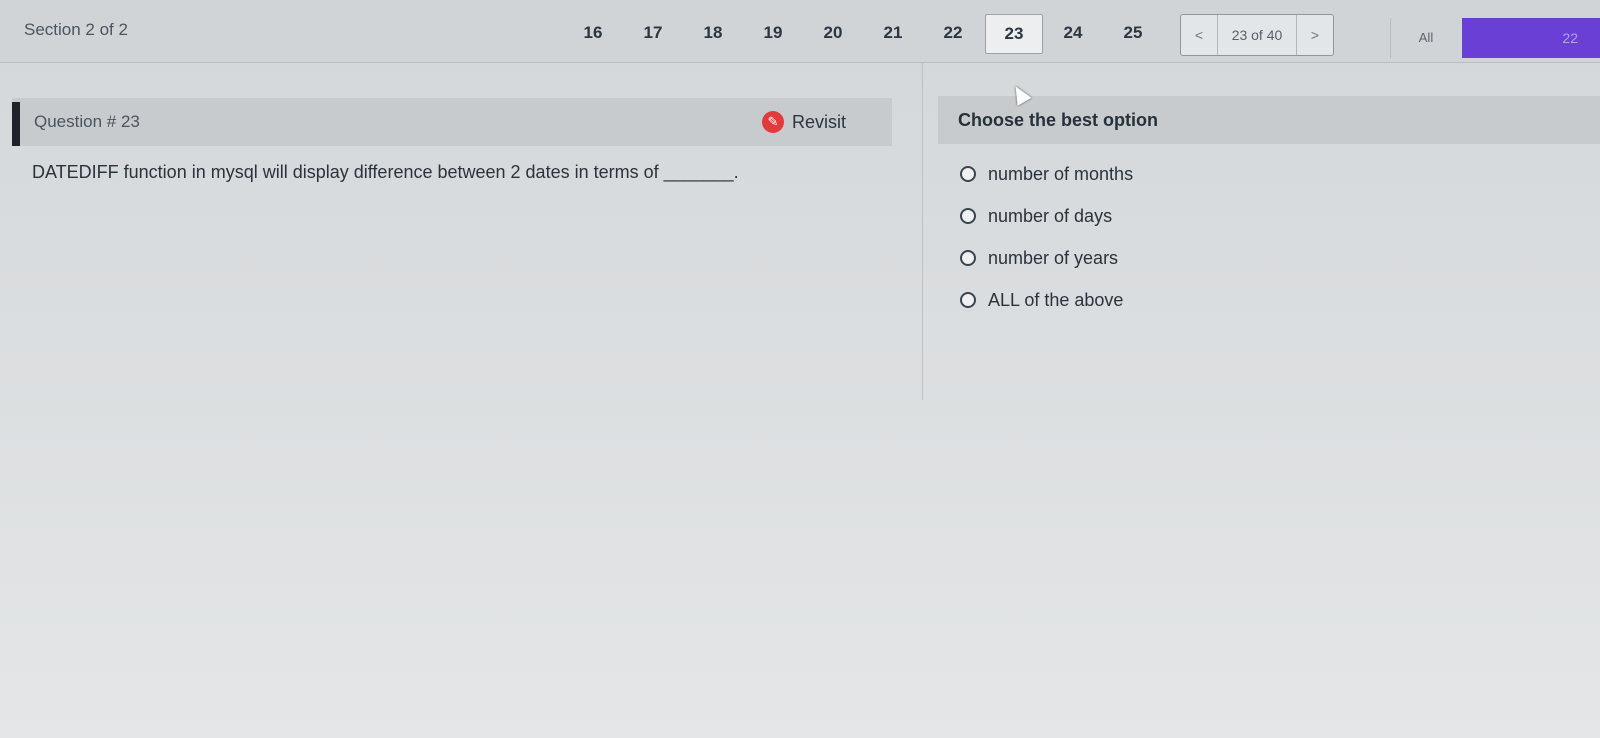  I want to click on question-19-button: 19, so click(773, 33).